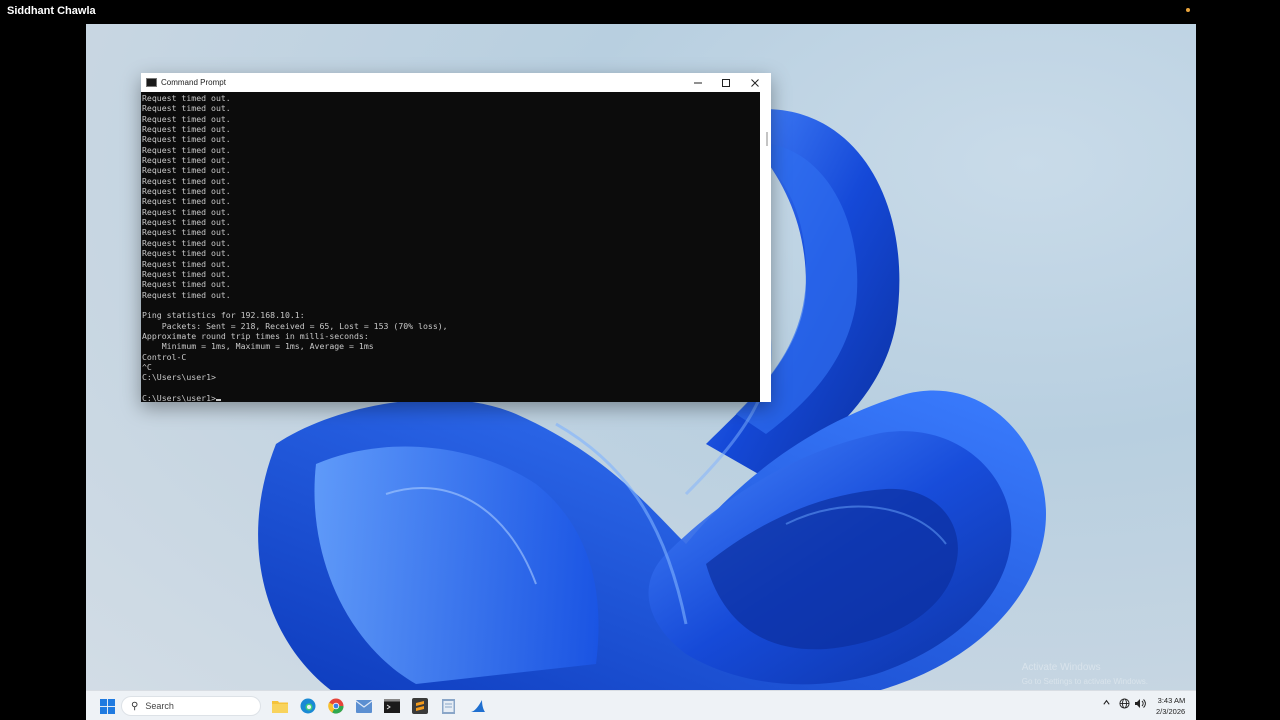 The image size is (1280, 720). I want to click on close-button, so click(755, 82).